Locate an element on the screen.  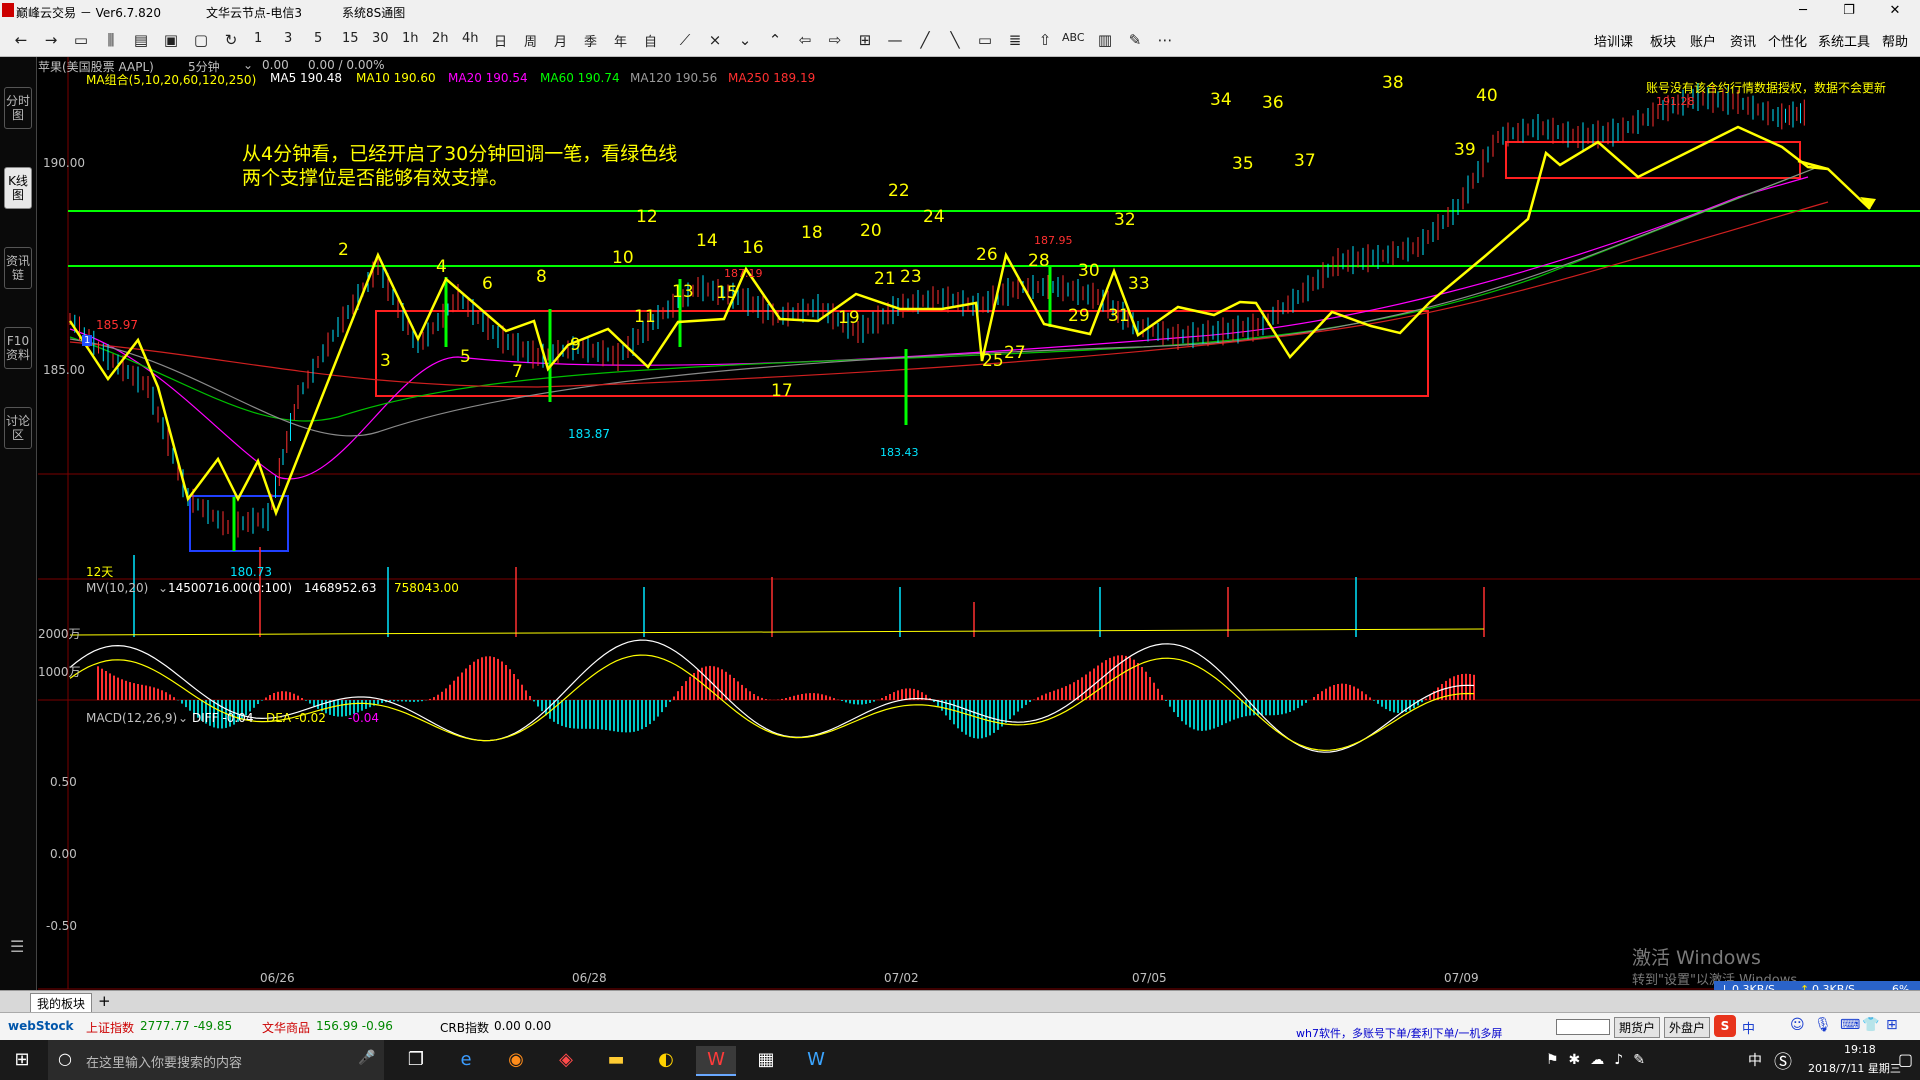
wenhua-app-icon: W is located at coordinates (716, 1061).